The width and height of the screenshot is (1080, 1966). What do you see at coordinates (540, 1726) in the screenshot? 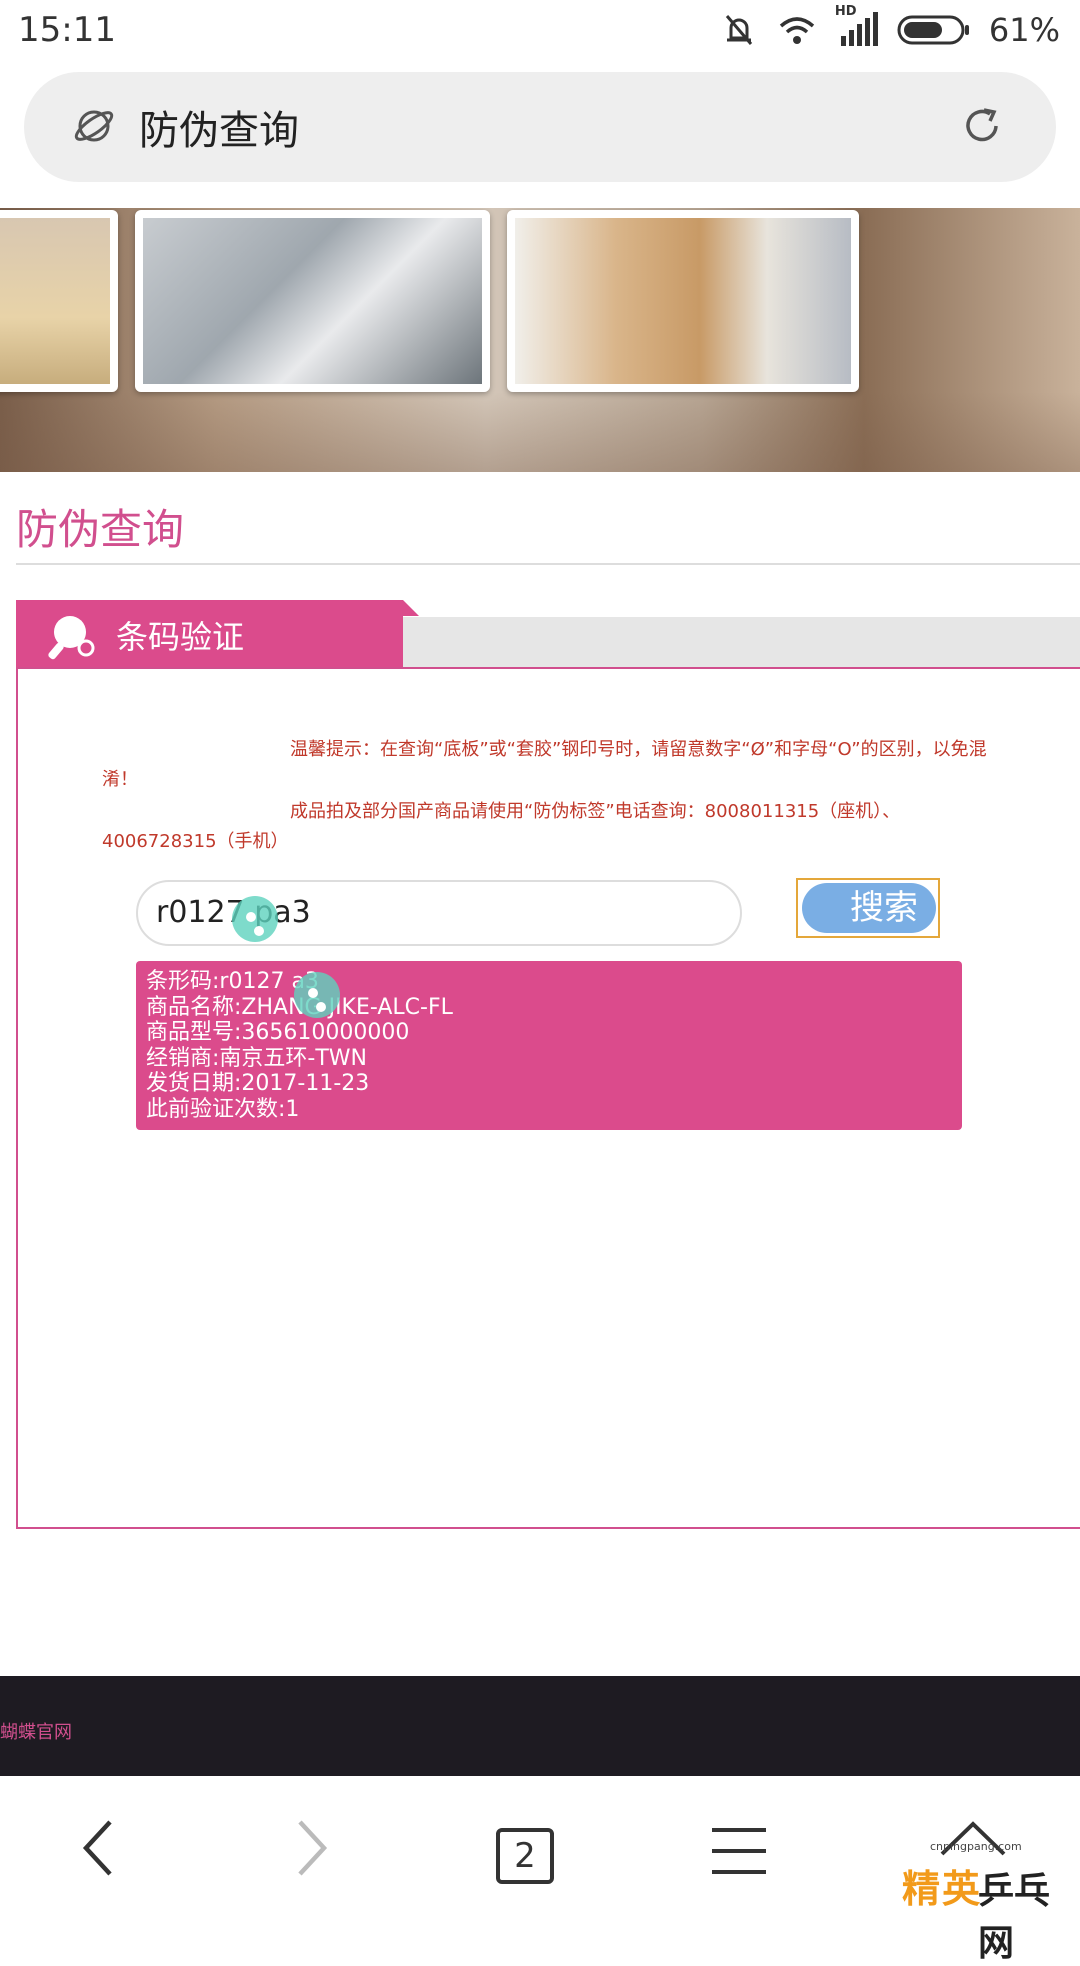
I see `site-footer: 蝴蝶官网` at bounding box center [540, 1726].